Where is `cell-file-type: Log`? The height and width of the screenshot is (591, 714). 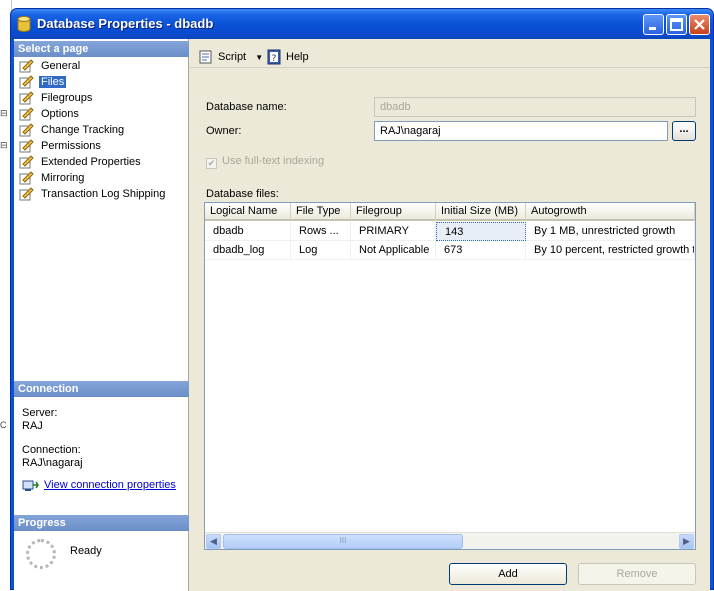
cell-file-type: Log is located at coordinates (321, 250).